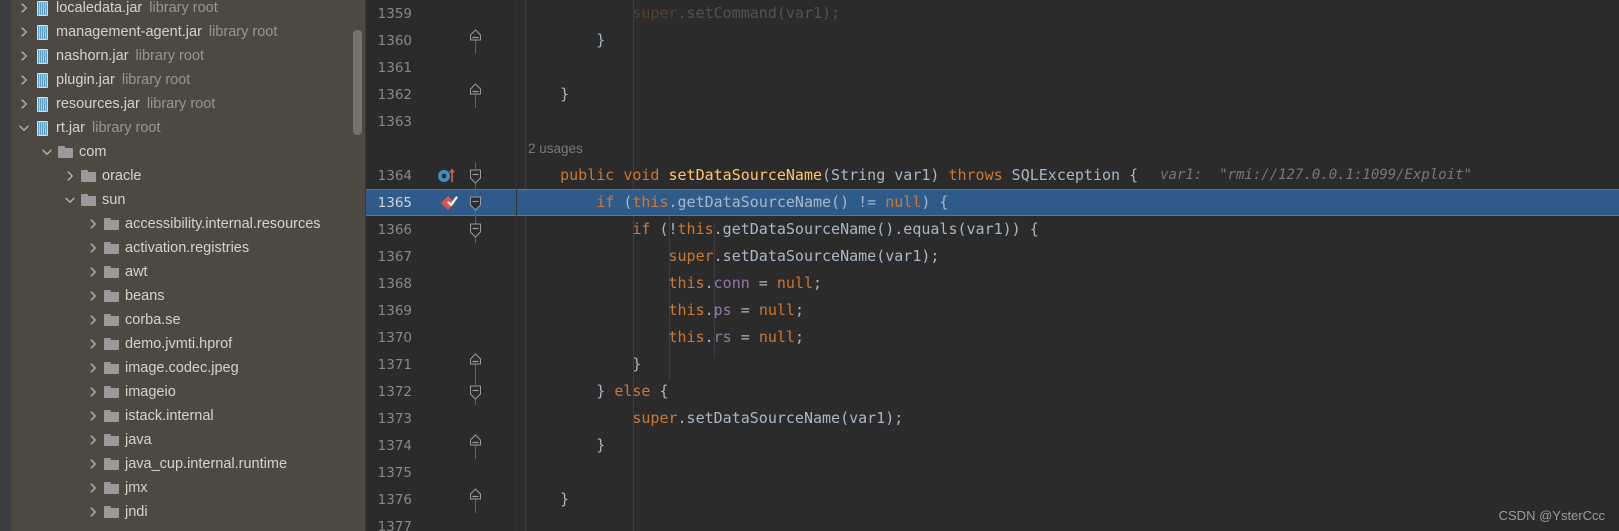 This screenshot has height=531, width=1619. I want to click on code-text: this. conn = null;, so click(1067, 283).